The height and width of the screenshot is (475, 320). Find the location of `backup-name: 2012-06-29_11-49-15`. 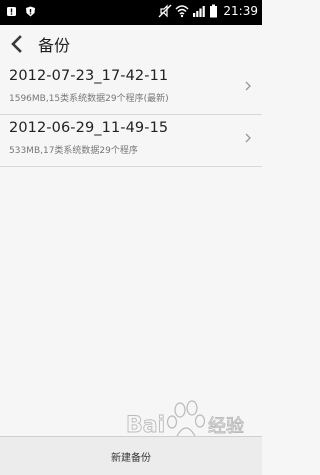

backup-name: 2012-06-29_11-49-15 is located at coordinates (89, 128).